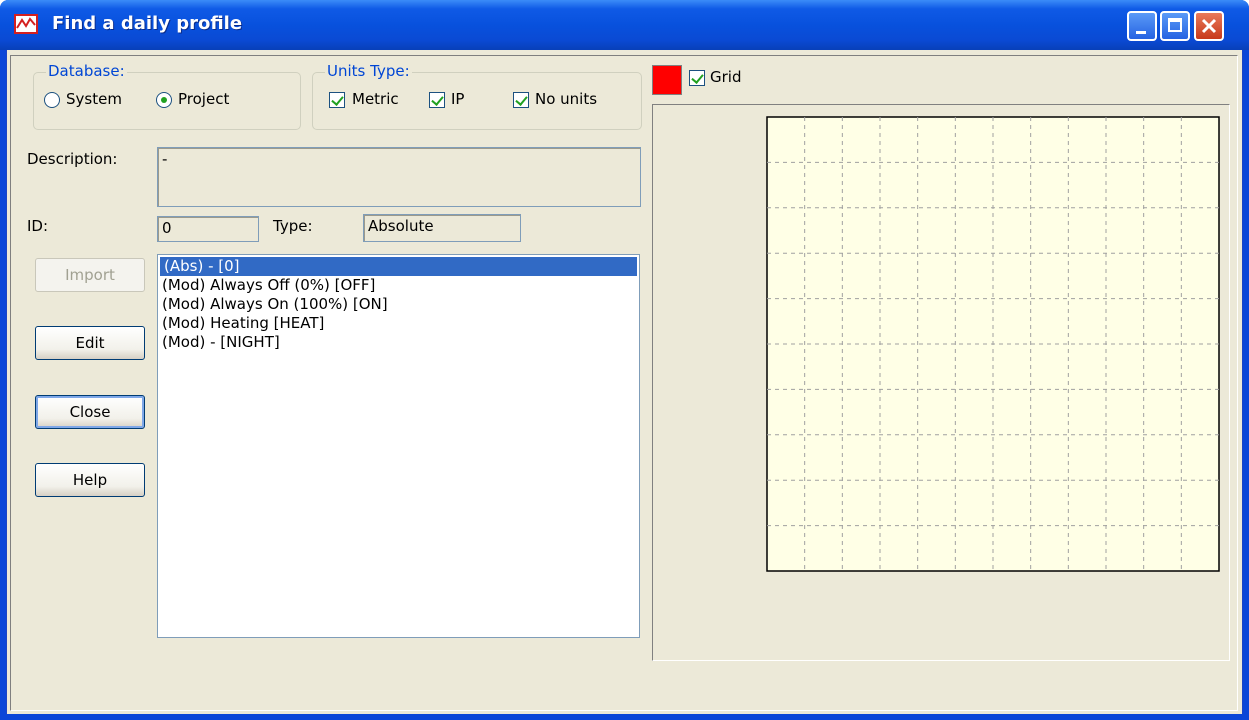  I want to click on system-radio-label: System, so click(94, 99).